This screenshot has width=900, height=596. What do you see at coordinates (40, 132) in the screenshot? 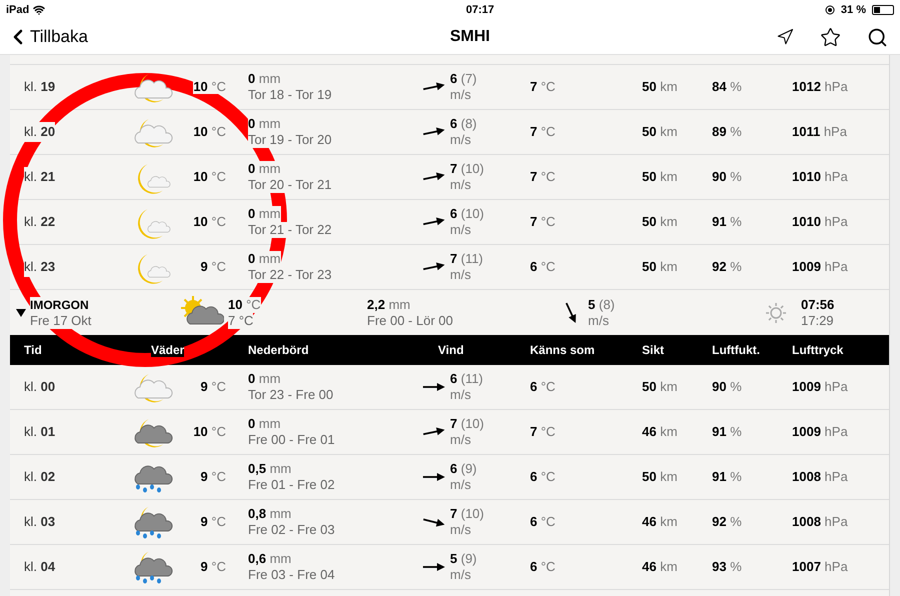
I see `hour-label: kl. 20` at bounding box center [40, 132].